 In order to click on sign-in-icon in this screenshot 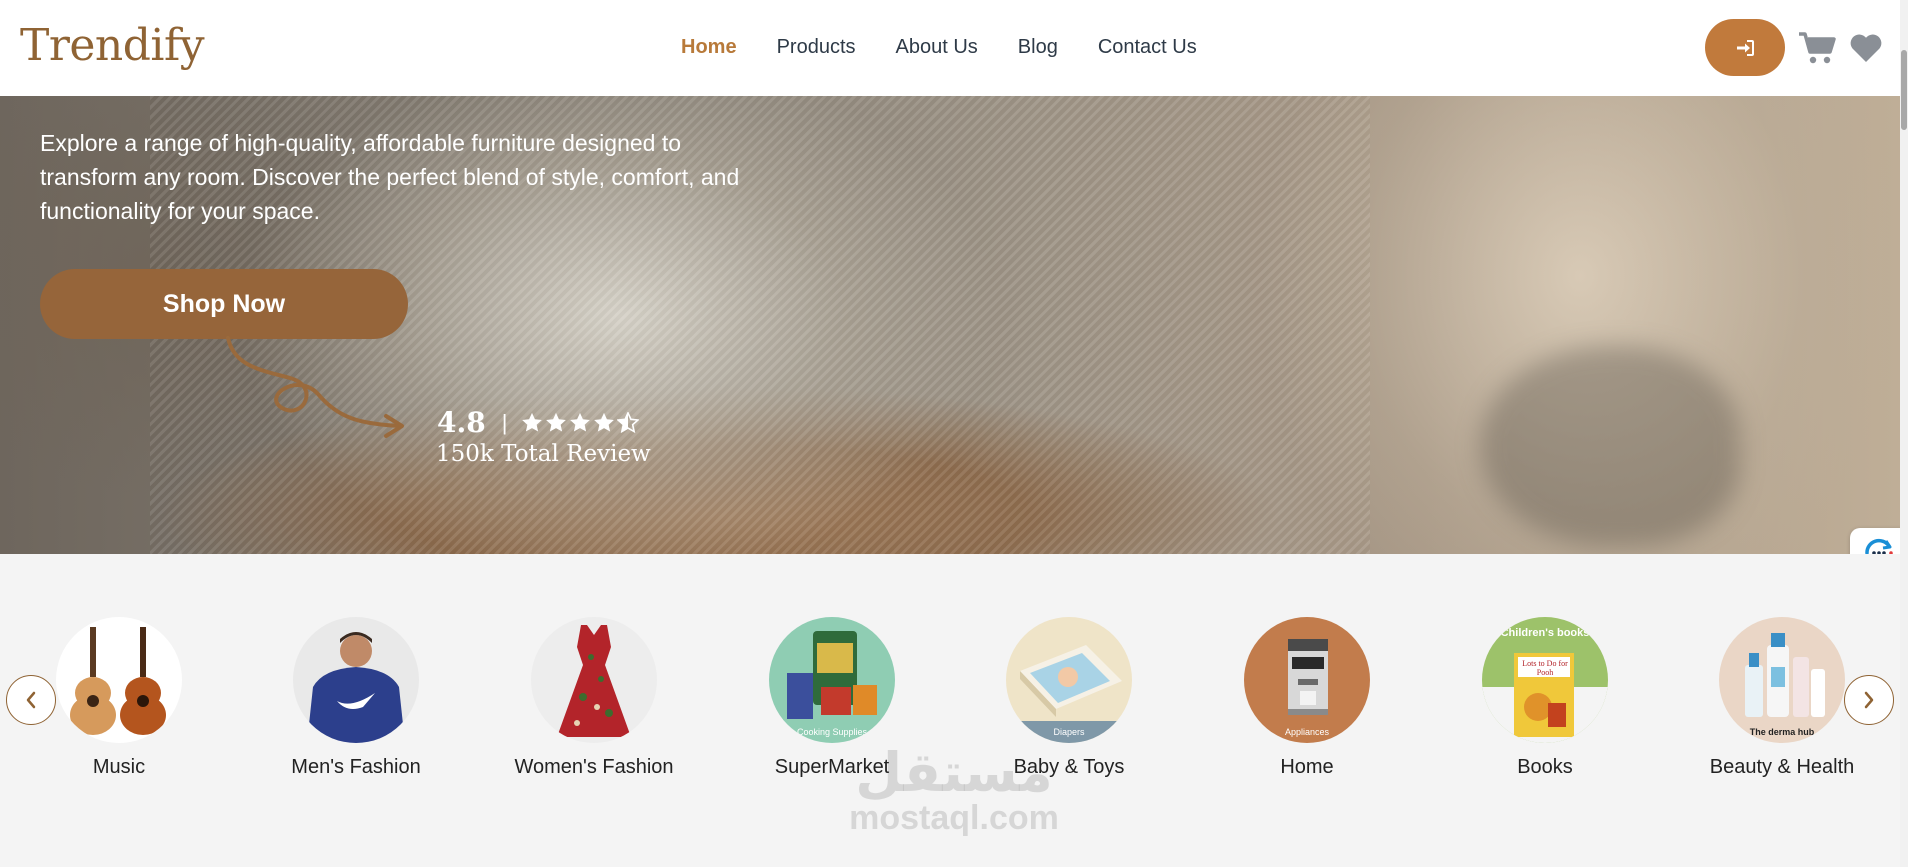, I will do `click(1745, 47)`.